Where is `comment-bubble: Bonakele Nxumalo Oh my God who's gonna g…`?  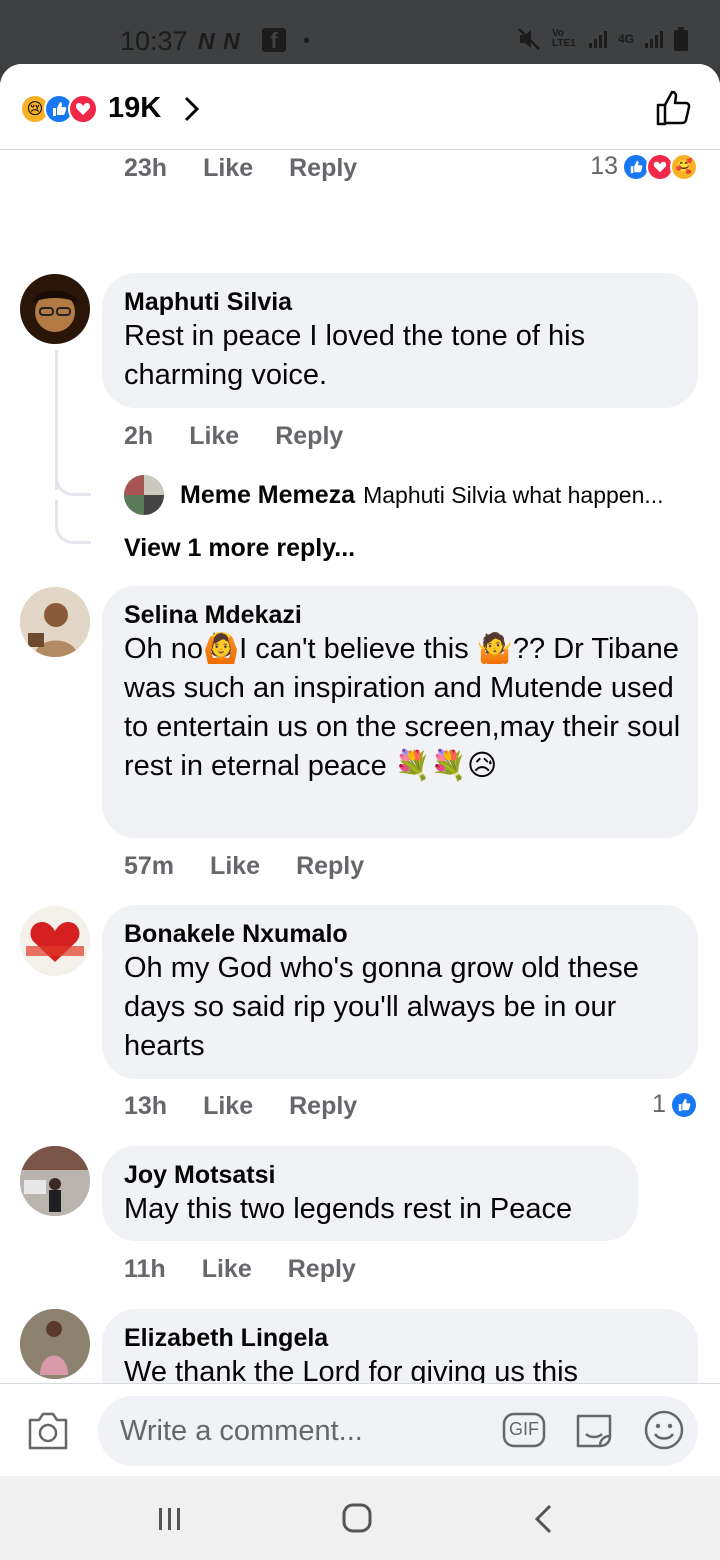
comment-bubble: Bonakele Nxumalo Oh my God who's gonna g… is located at coordinates (400, 992).